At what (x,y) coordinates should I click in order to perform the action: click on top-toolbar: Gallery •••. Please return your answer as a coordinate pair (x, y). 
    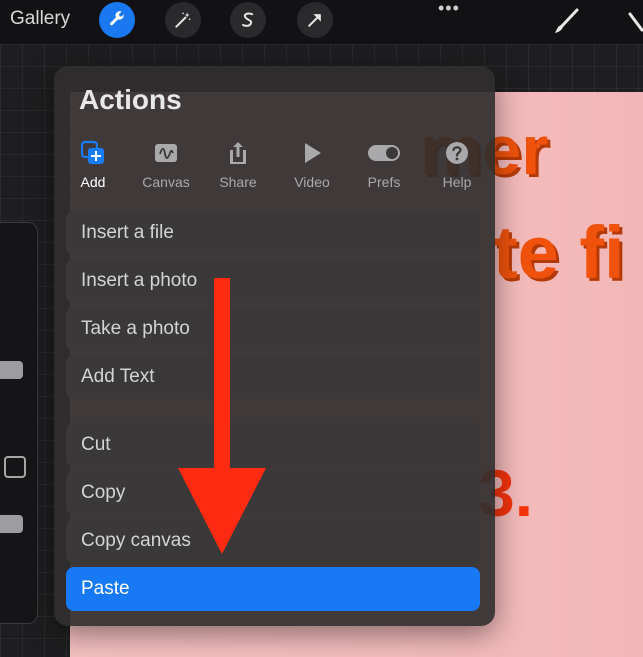
    Looking at the image, I should click on (321, 22).